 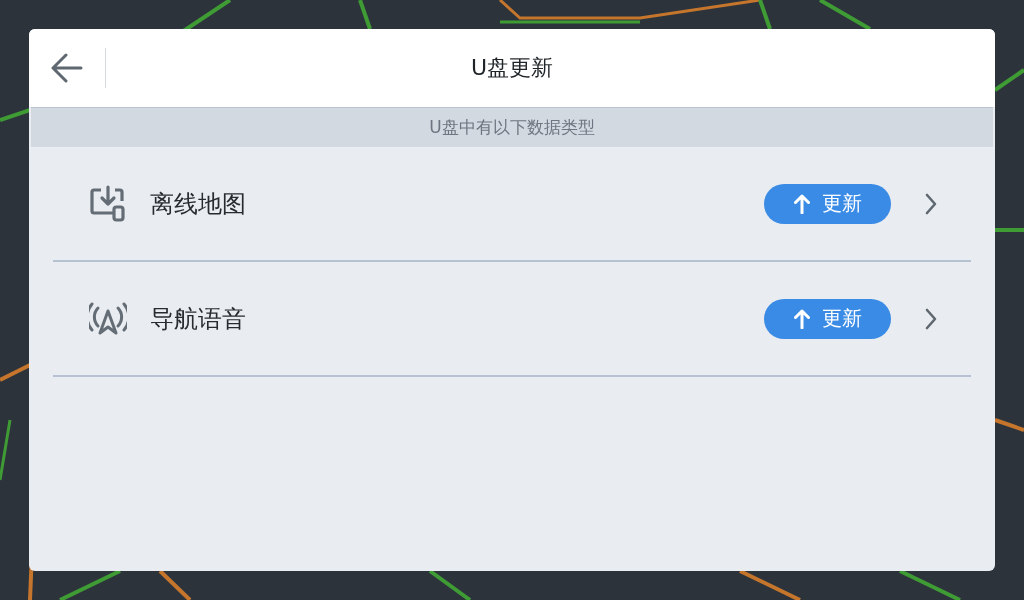 I want to click on item-label: 离线地图, so click(x=198, y=204).